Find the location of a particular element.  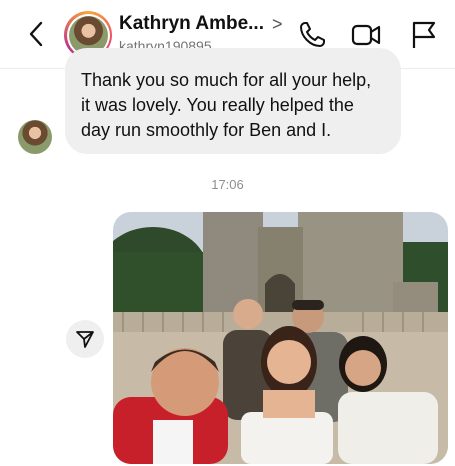

share-button is located at coordinates (85, 339).